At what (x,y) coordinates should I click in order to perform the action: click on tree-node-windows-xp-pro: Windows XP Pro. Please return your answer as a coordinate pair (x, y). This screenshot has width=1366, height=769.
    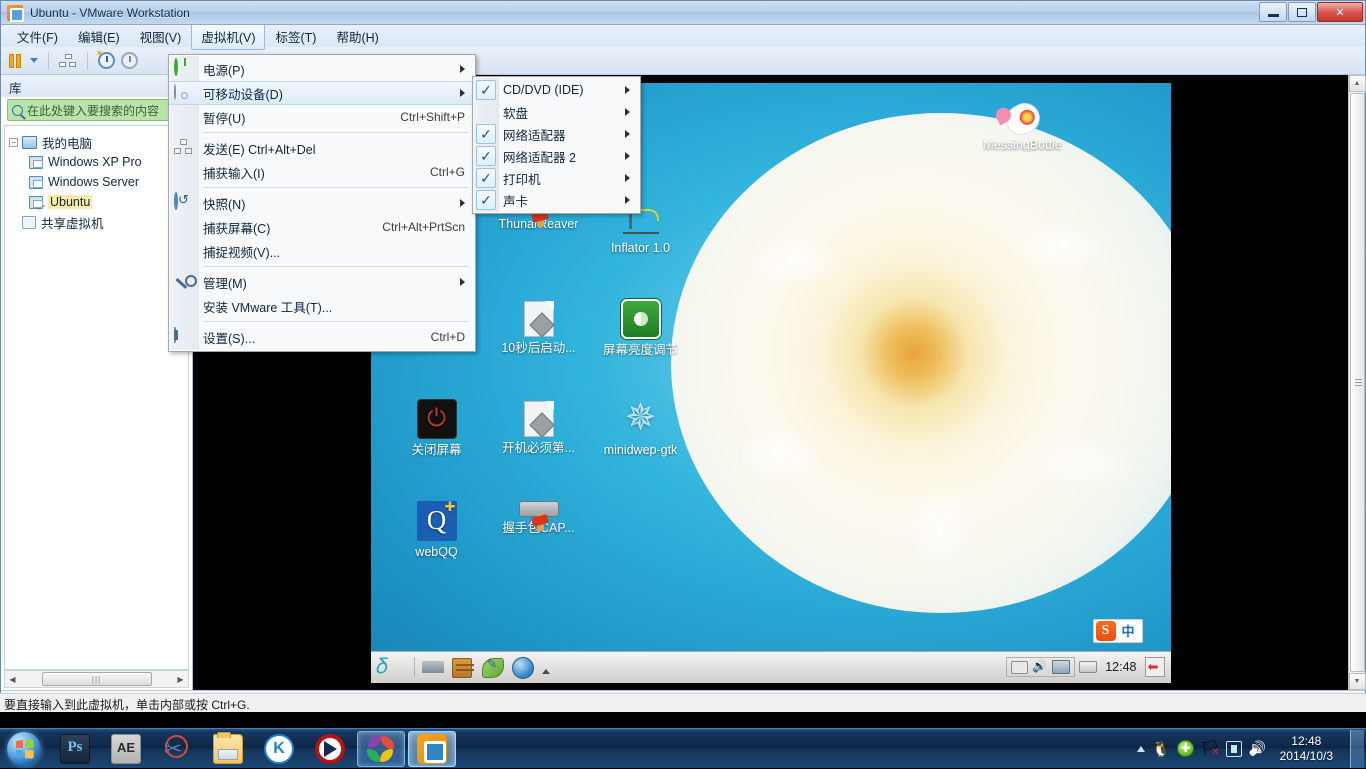
    Looking at the image, I should click on (96, 162).